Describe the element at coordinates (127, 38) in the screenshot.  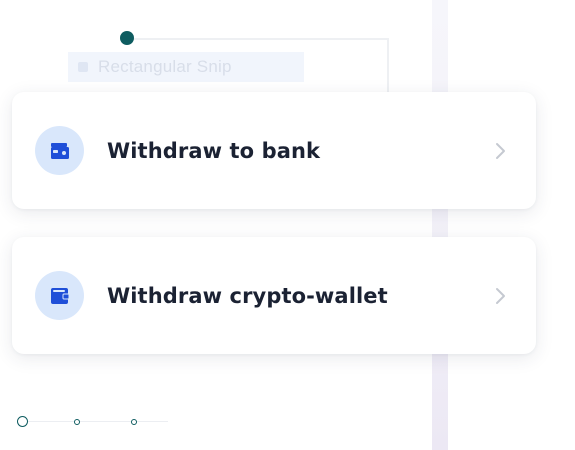
I see `snip-handle-dot` at that location.